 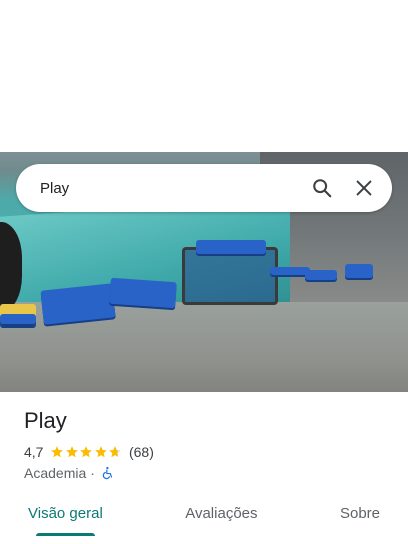 I want to click on tab-bar: Visão geral Avaliações Sobre, so click(x=204, y=520).